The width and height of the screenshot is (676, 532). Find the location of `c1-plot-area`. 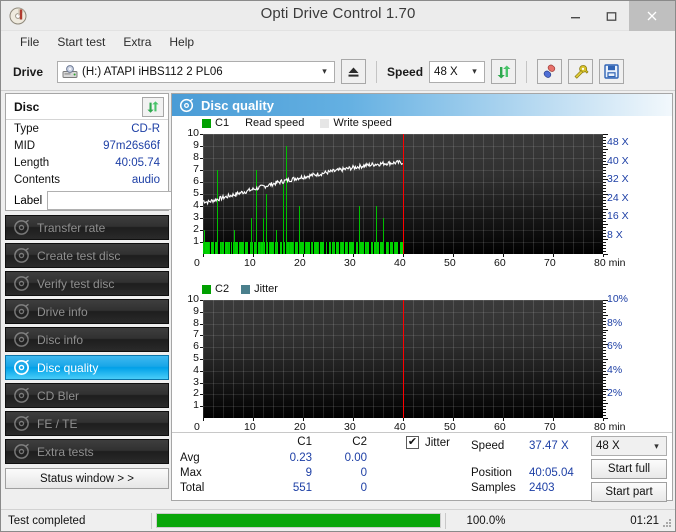

c1-plot-area is located at coordinates (403, 194).